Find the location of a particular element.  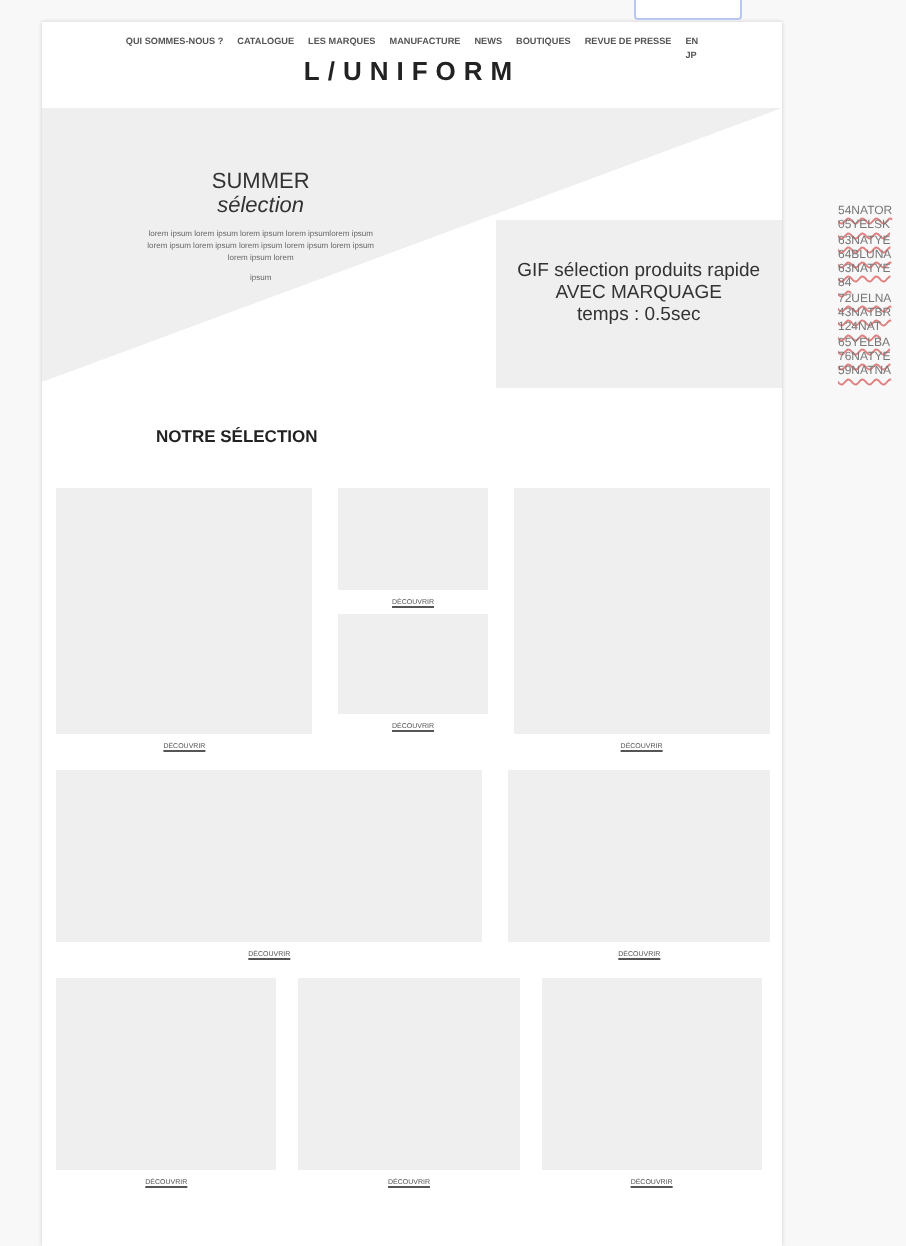

section-title: NOTRE SÉLECTION is located at coordinates (238, 436).